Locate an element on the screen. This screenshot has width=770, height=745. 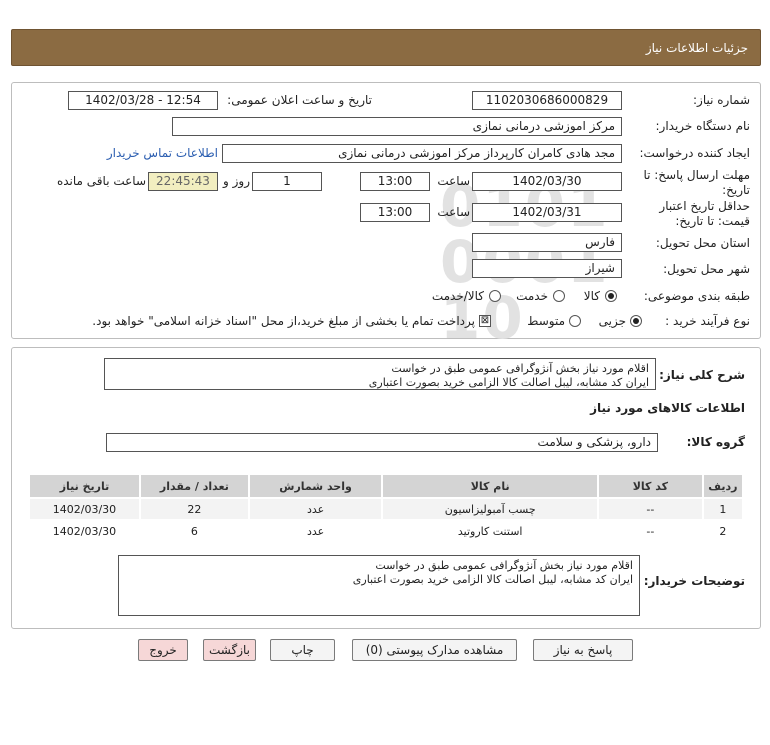
category-label: طبقه بندی موضوعی: is located at coordinates (696, 296).